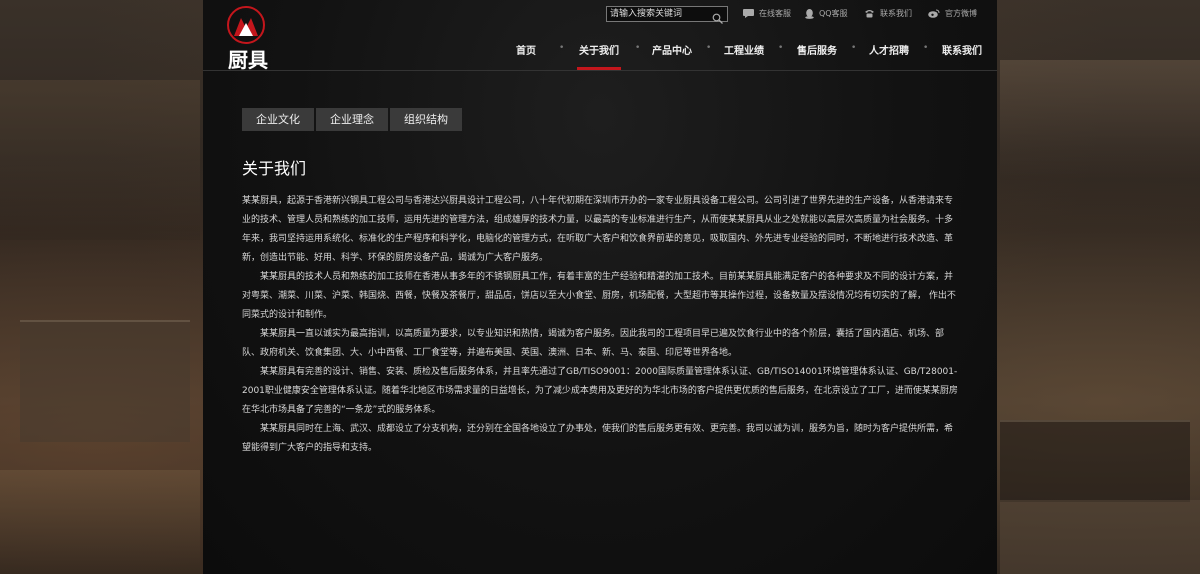 The image size is (1200, 574). I want to click on site-logo: 厨具, so click(248, 39).